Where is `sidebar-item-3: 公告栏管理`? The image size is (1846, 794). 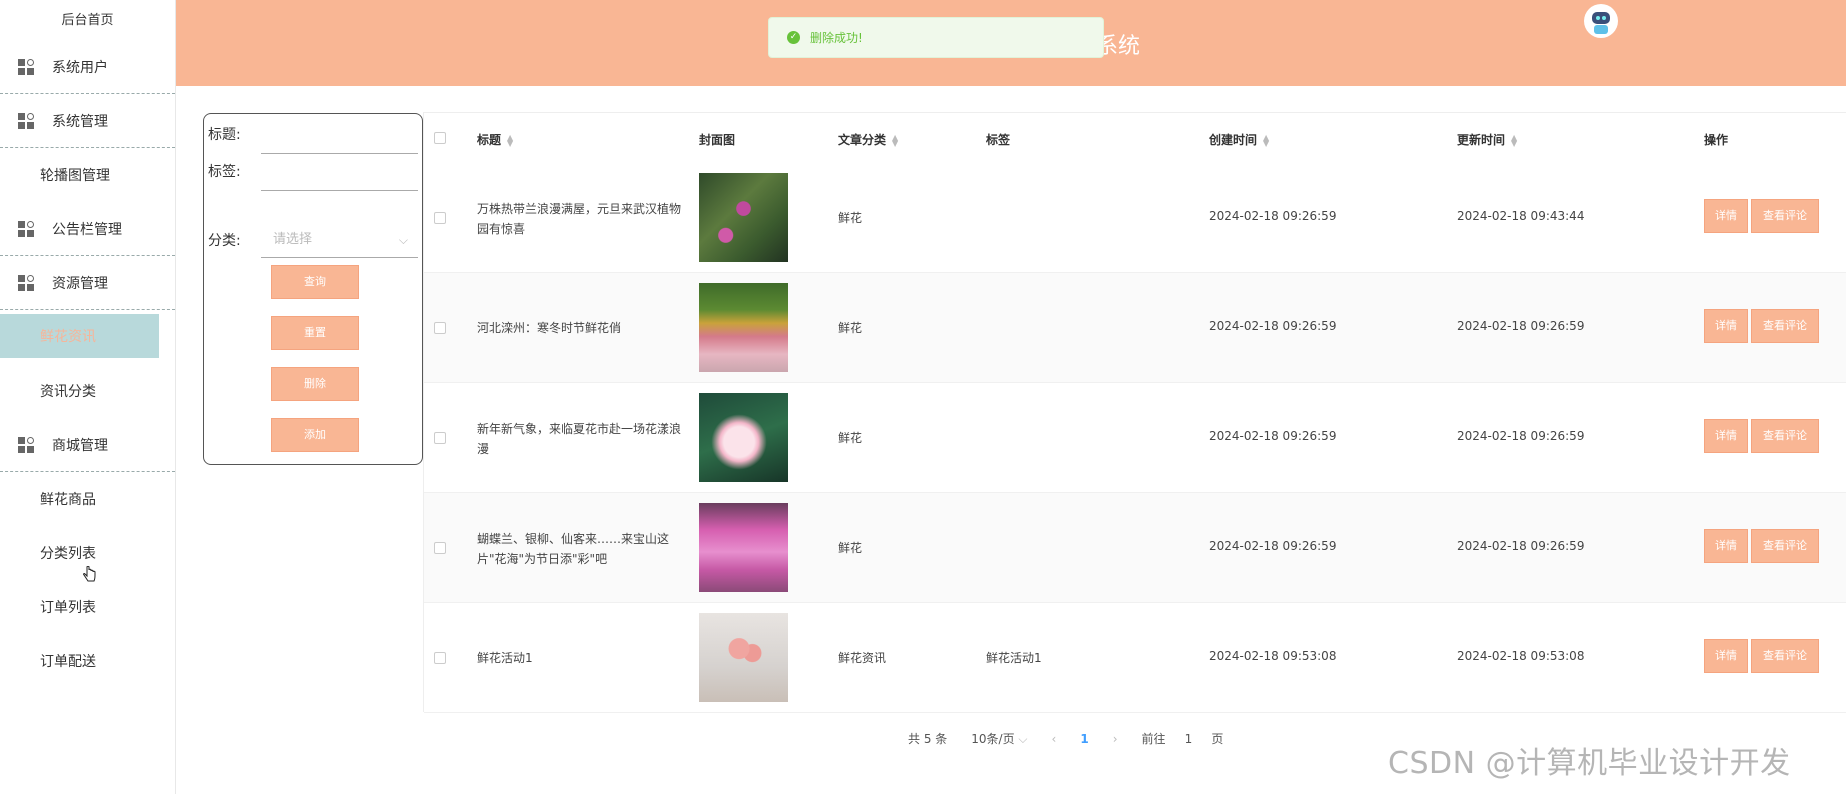
sidebar-item-3: 公告栏管理 is located at coordinates (87, 229).